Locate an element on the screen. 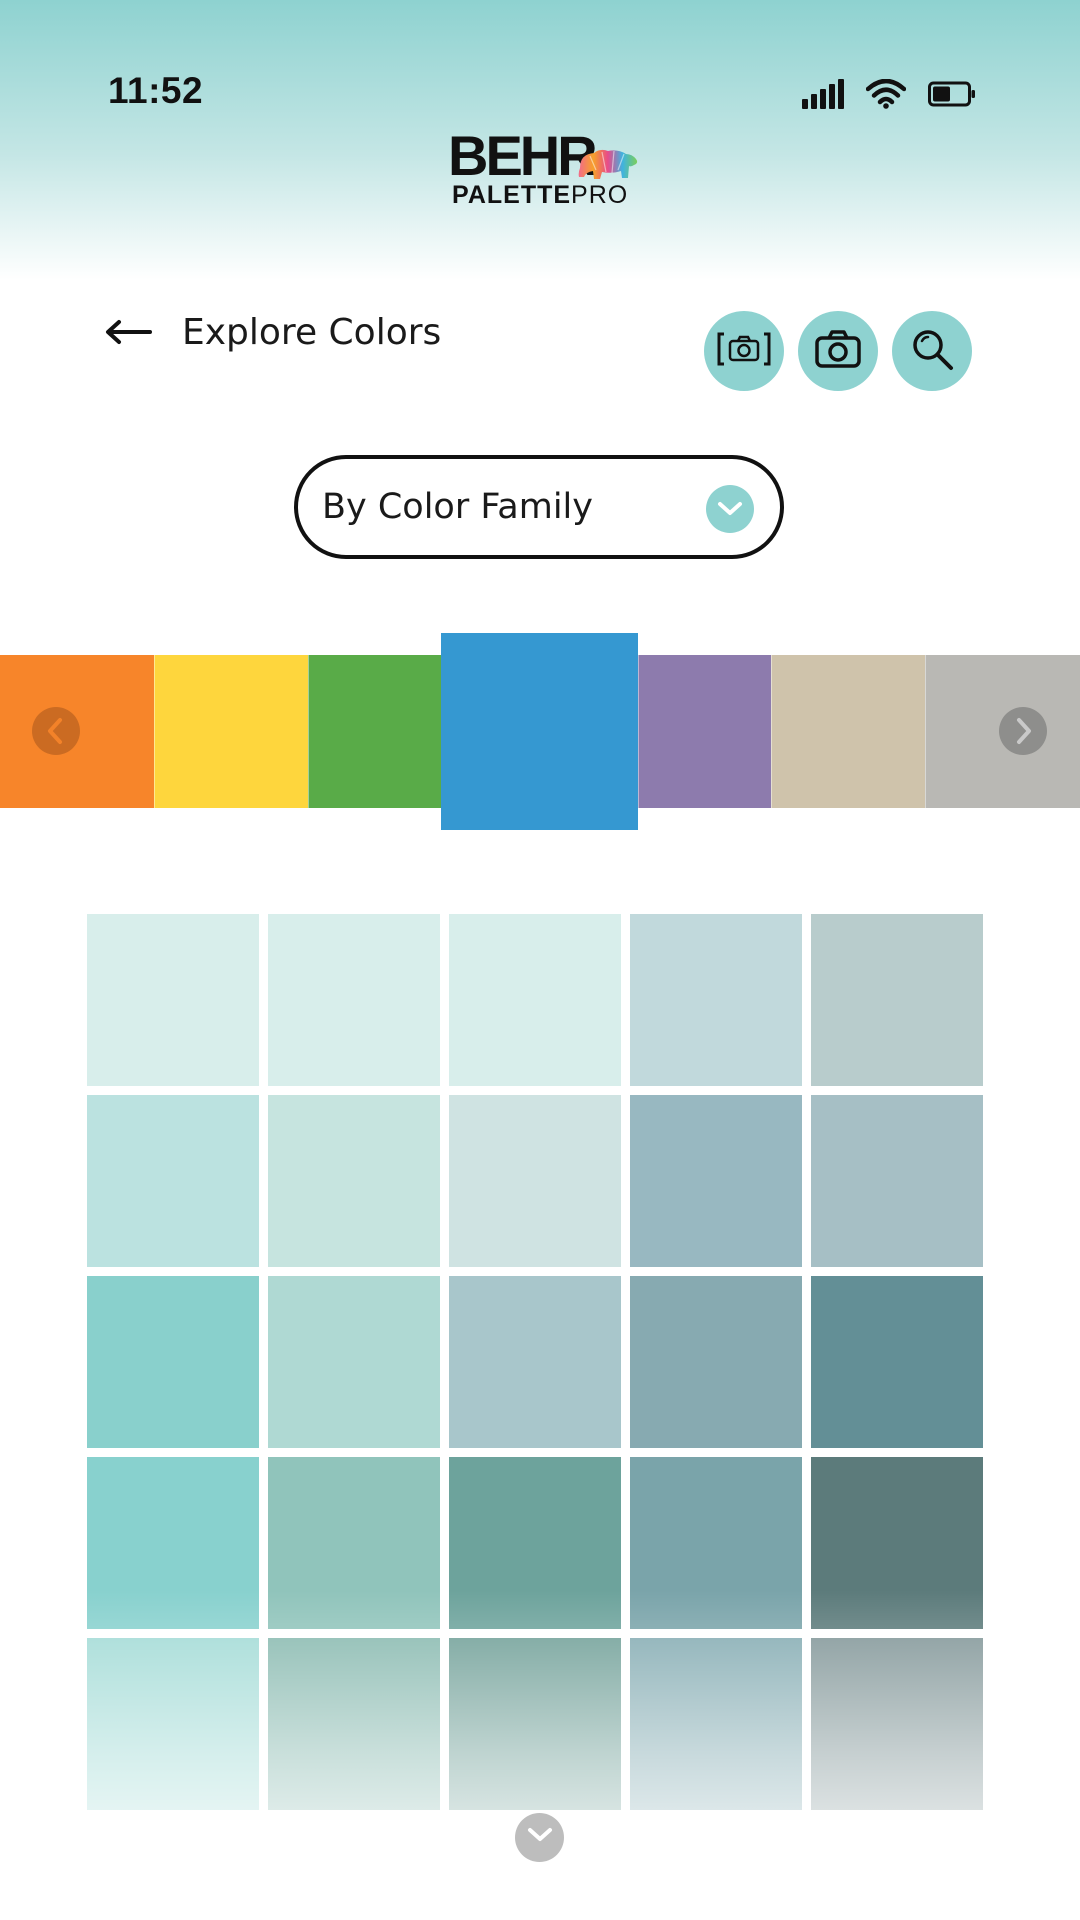 This screenshot has height=1920, width=1080. status-icons is located at coordinates (889, 94).